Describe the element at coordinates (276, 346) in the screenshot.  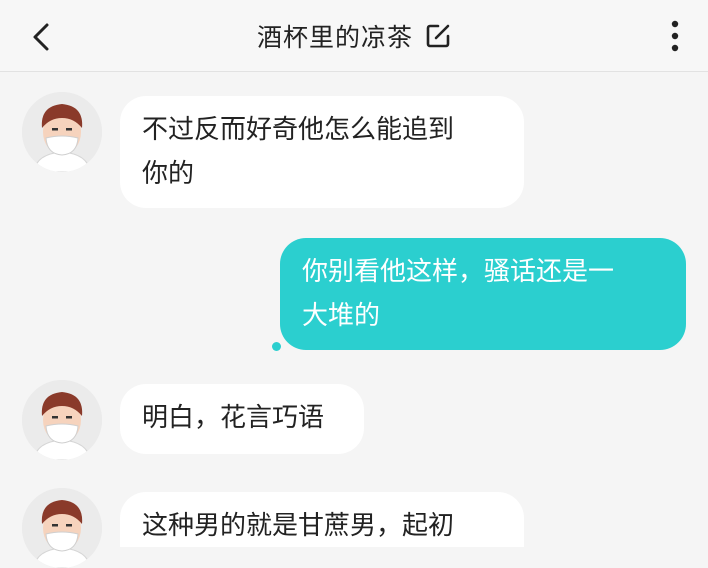
I see `read-status-dot` at that location.